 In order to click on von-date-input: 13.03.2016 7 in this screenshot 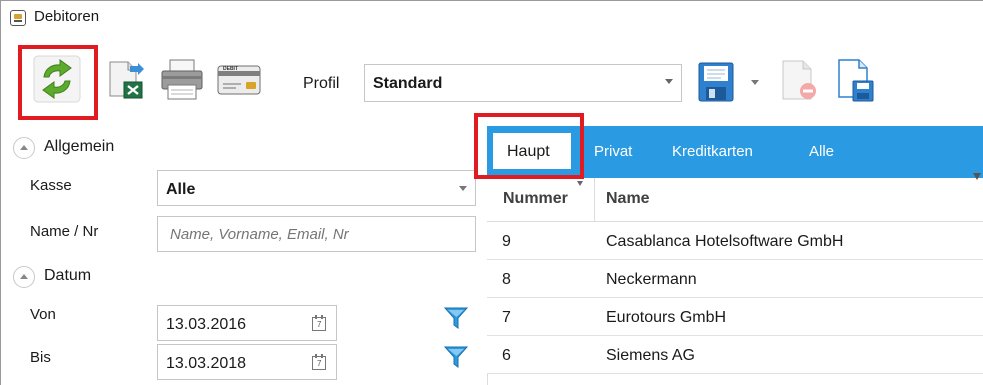, I will do `click(247, 323)`.